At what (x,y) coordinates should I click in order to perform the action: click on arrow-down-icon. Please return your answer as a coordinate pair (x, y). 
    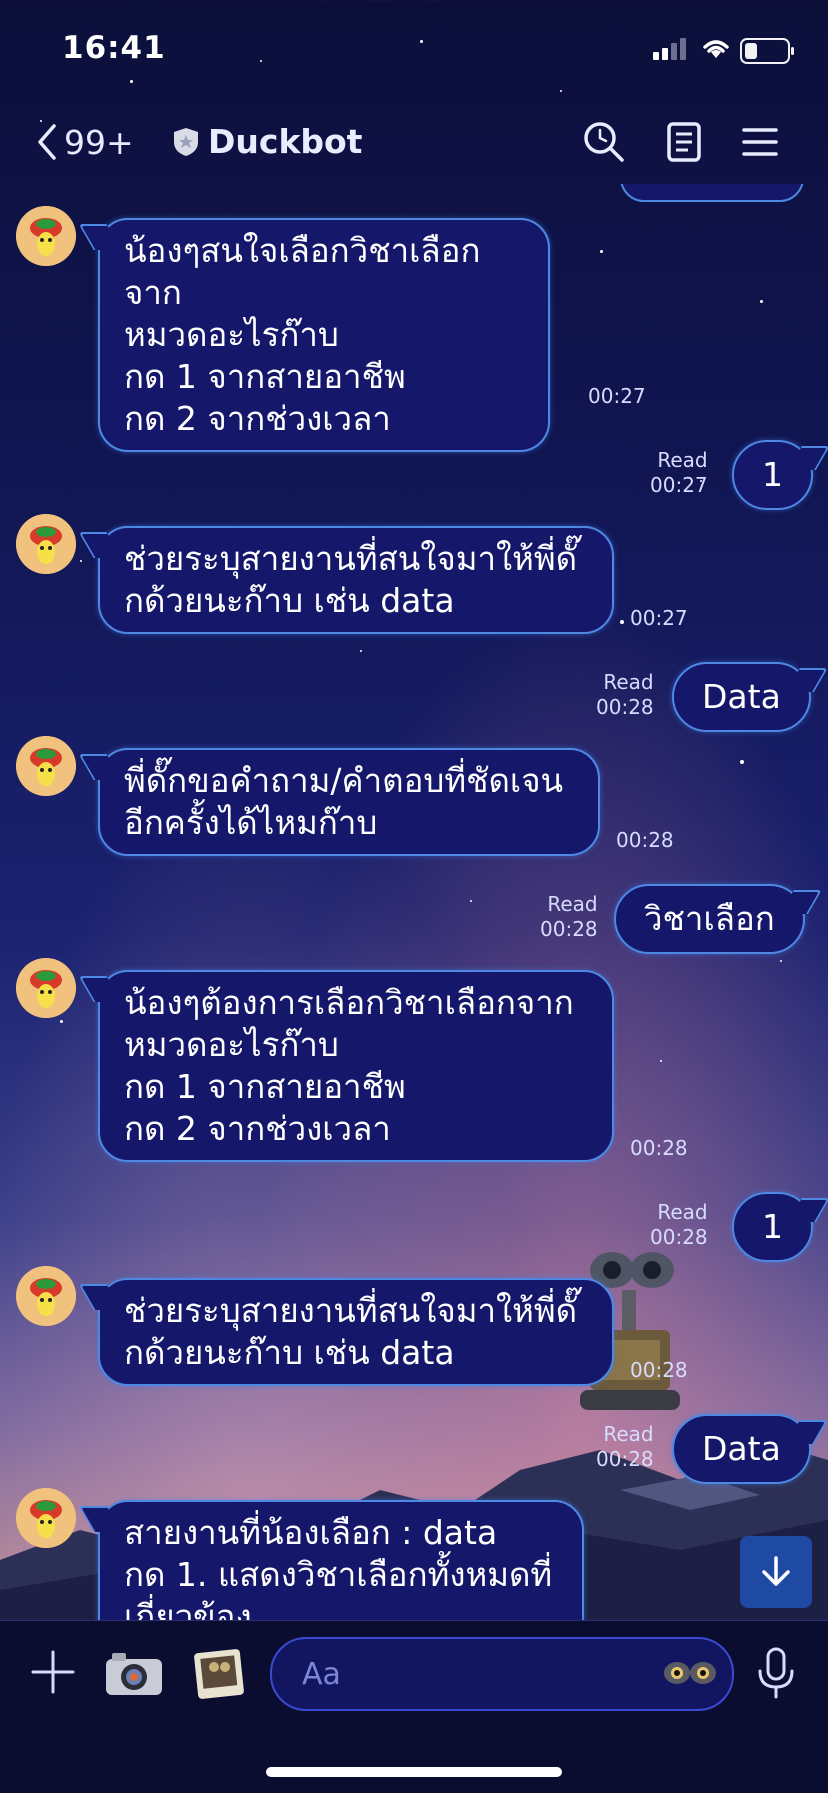
    Looking at the image, I should click on (776, 1571).